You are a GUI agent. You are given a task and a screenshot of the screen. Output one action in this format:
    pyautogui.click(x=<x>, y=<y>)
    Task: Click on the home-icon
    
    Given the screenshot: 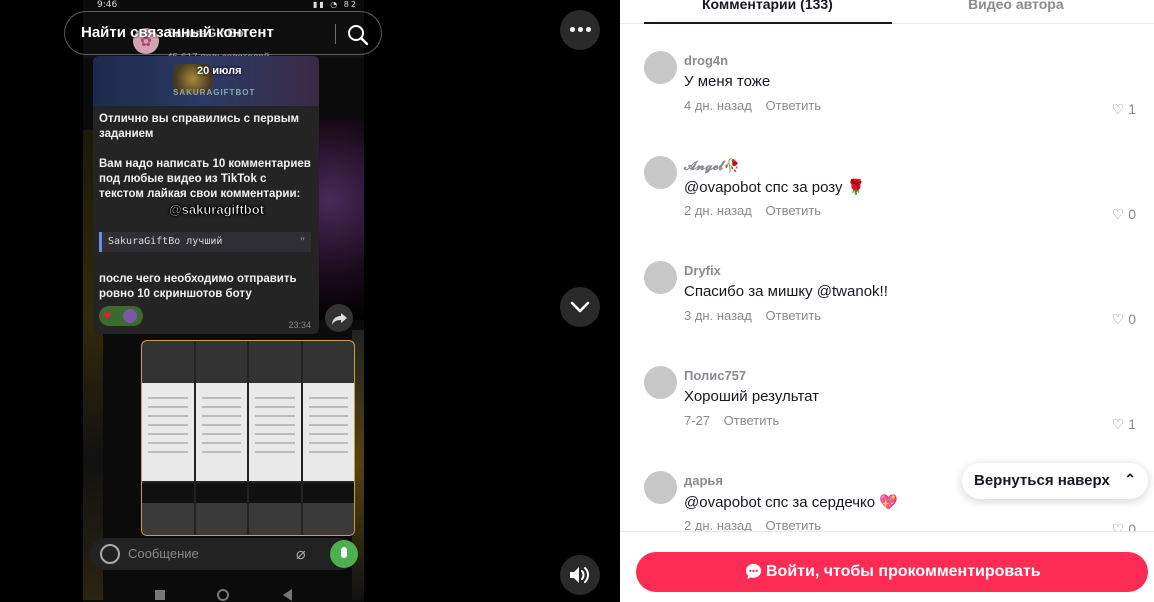 What is the action you would take?
    pyautogui.click(x=223, y=595)
    